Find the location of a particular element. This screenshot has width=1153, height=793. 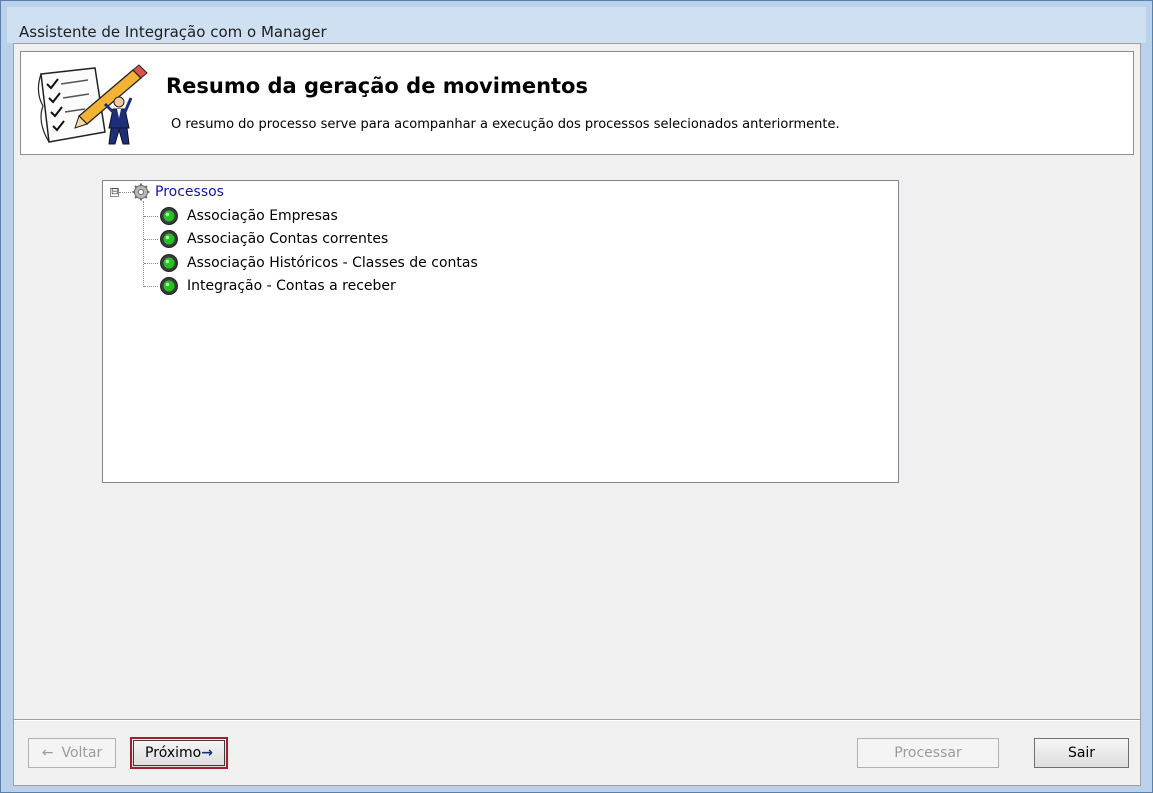

tree-item: Integração - Contas a receber is located at coordinates (277, 286).